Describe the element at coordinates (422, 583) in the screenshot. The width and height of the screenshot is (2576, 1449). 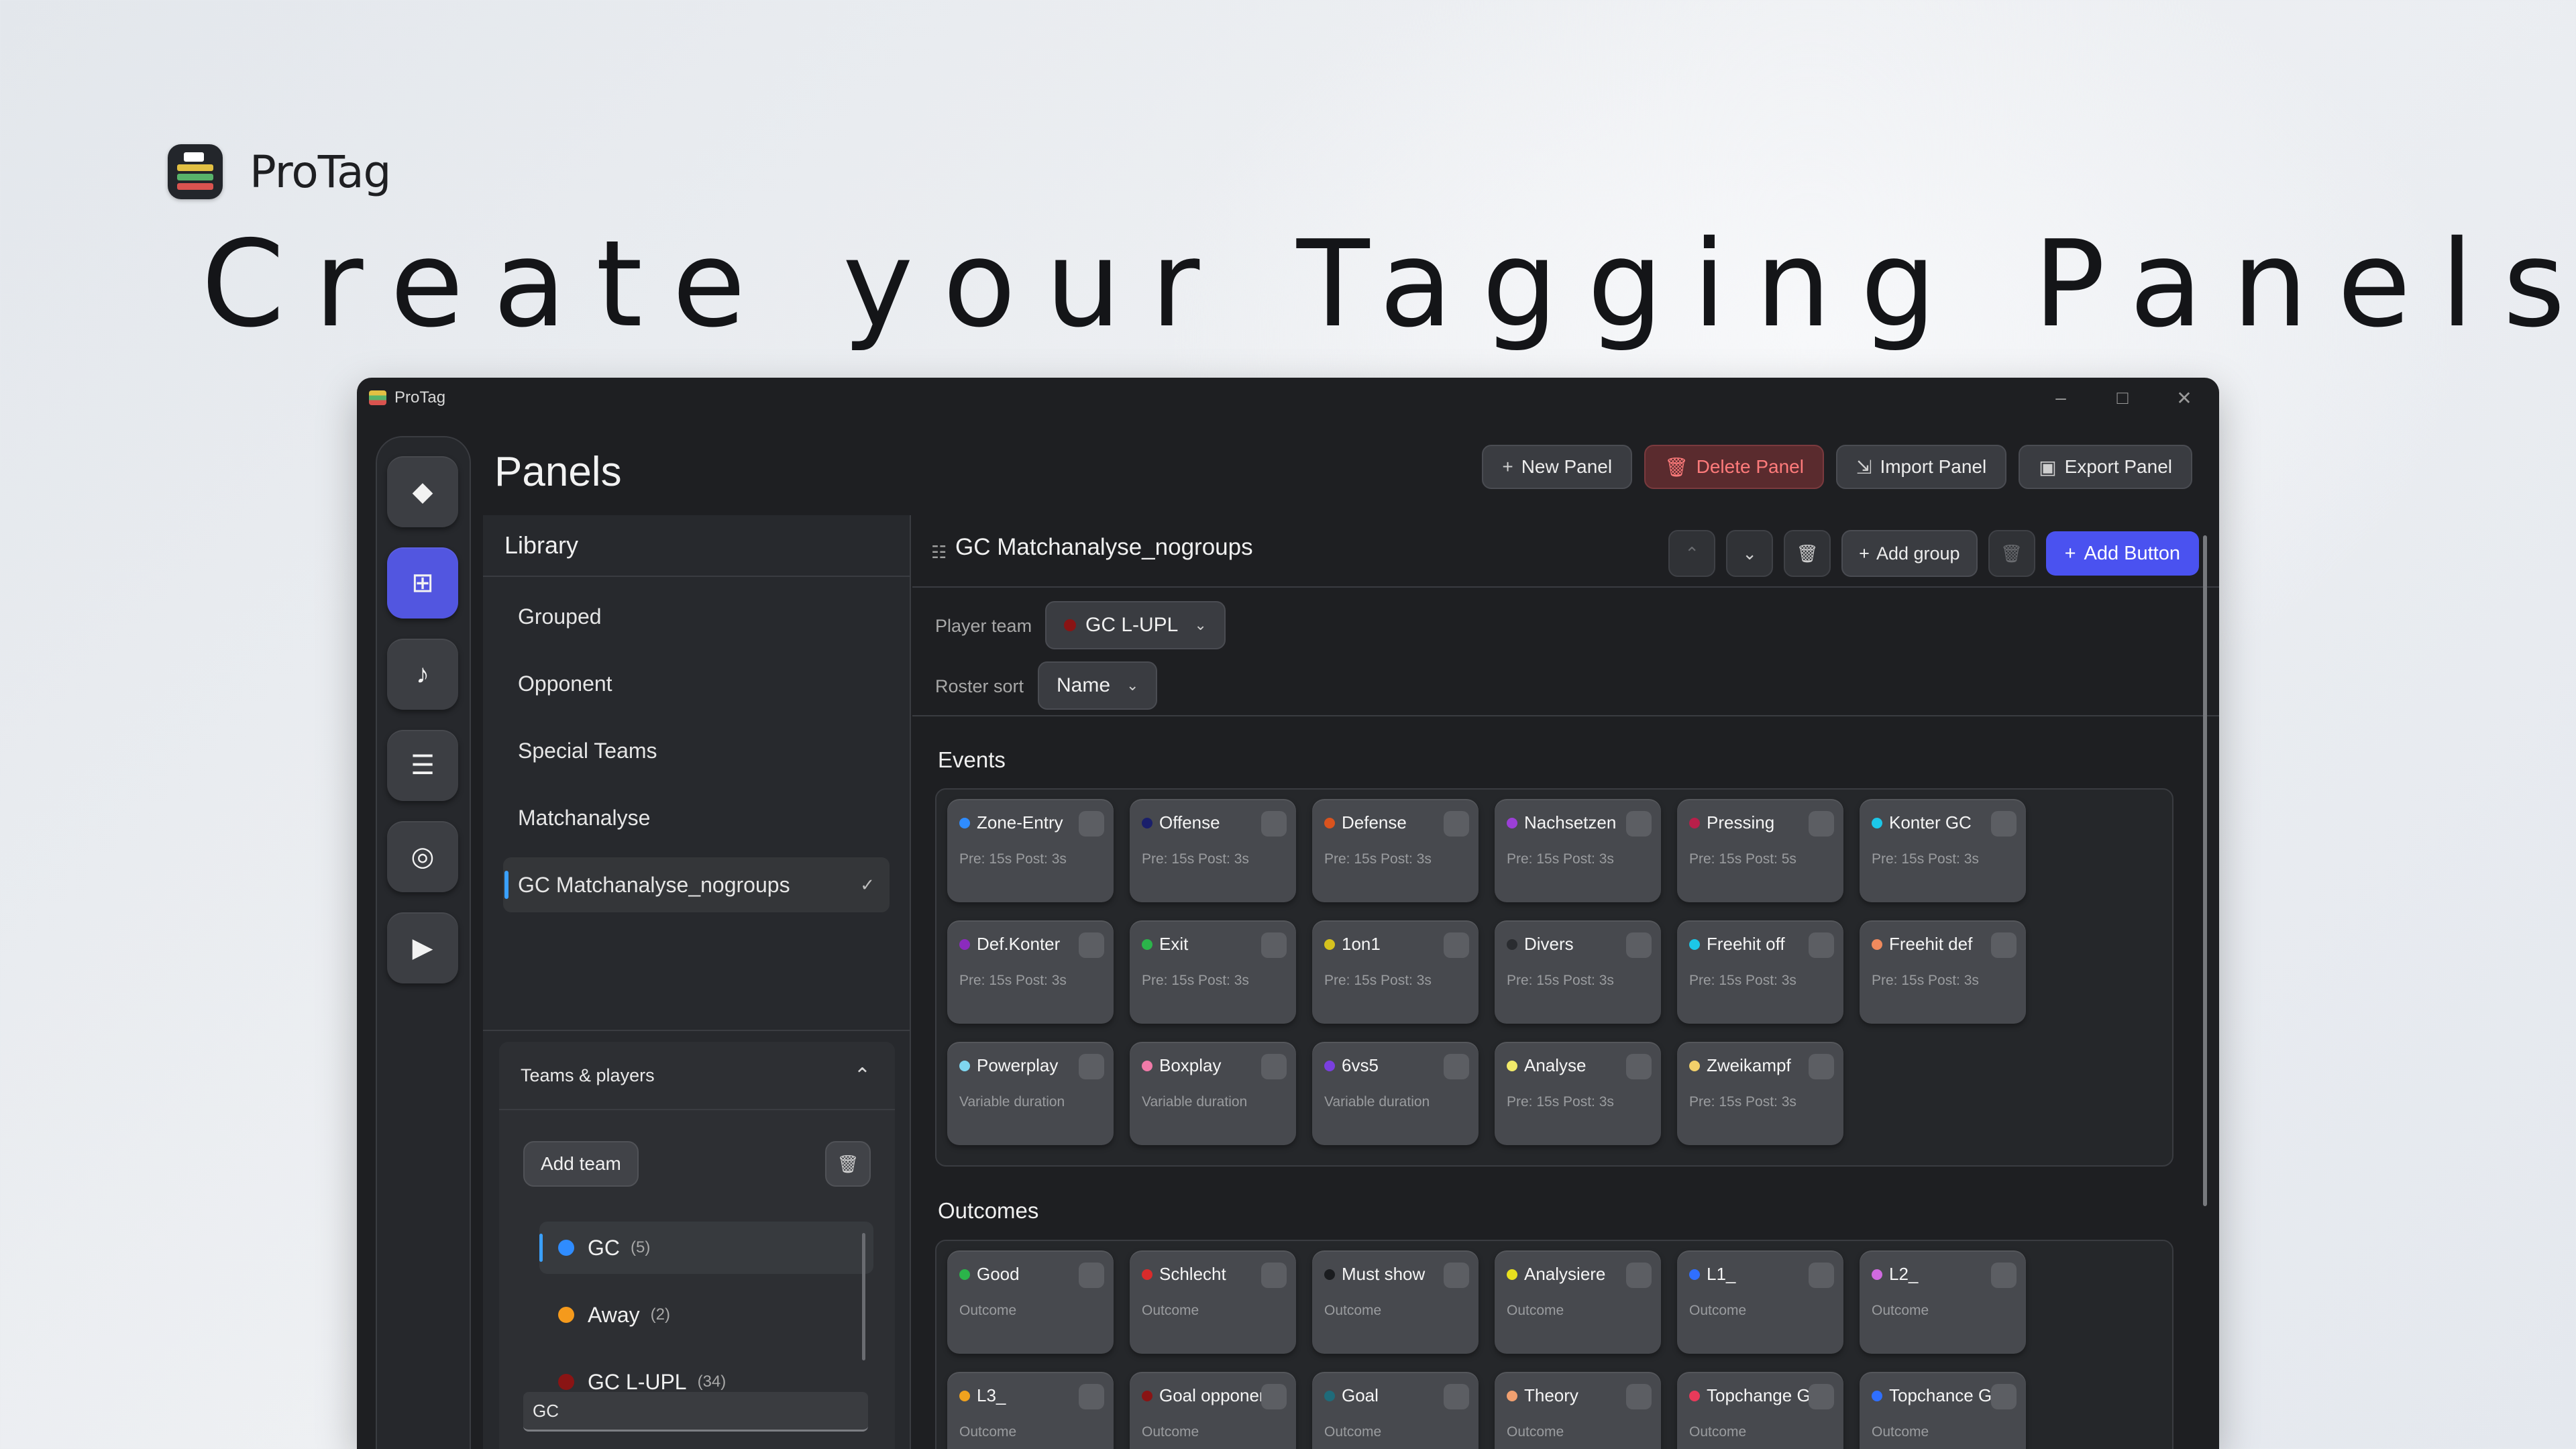
I see `rail-button-grid: ⊞` at that location.